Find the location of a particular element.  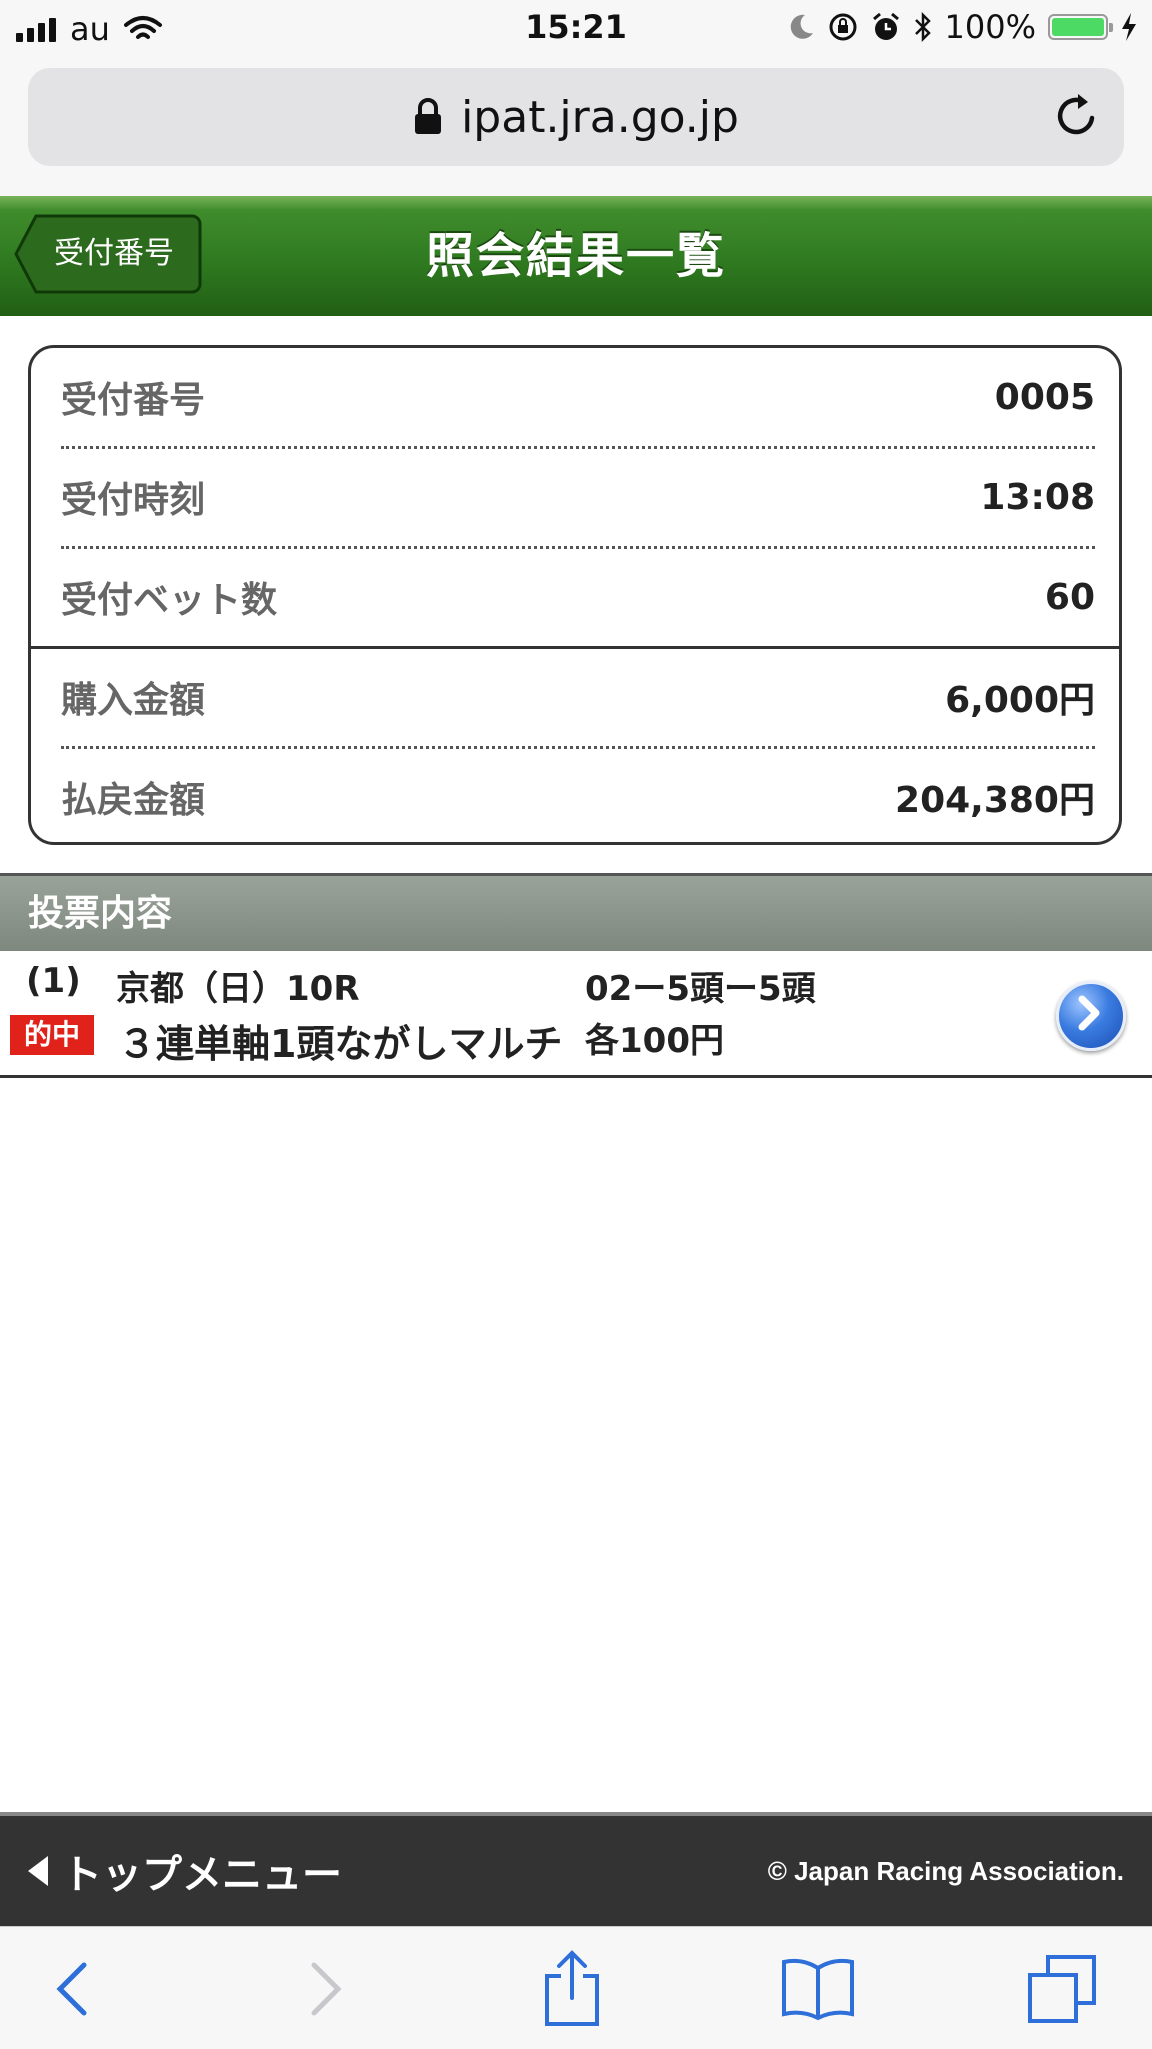

summary-row: 購入金額 6,000円 is located at coordinates (578, 697).